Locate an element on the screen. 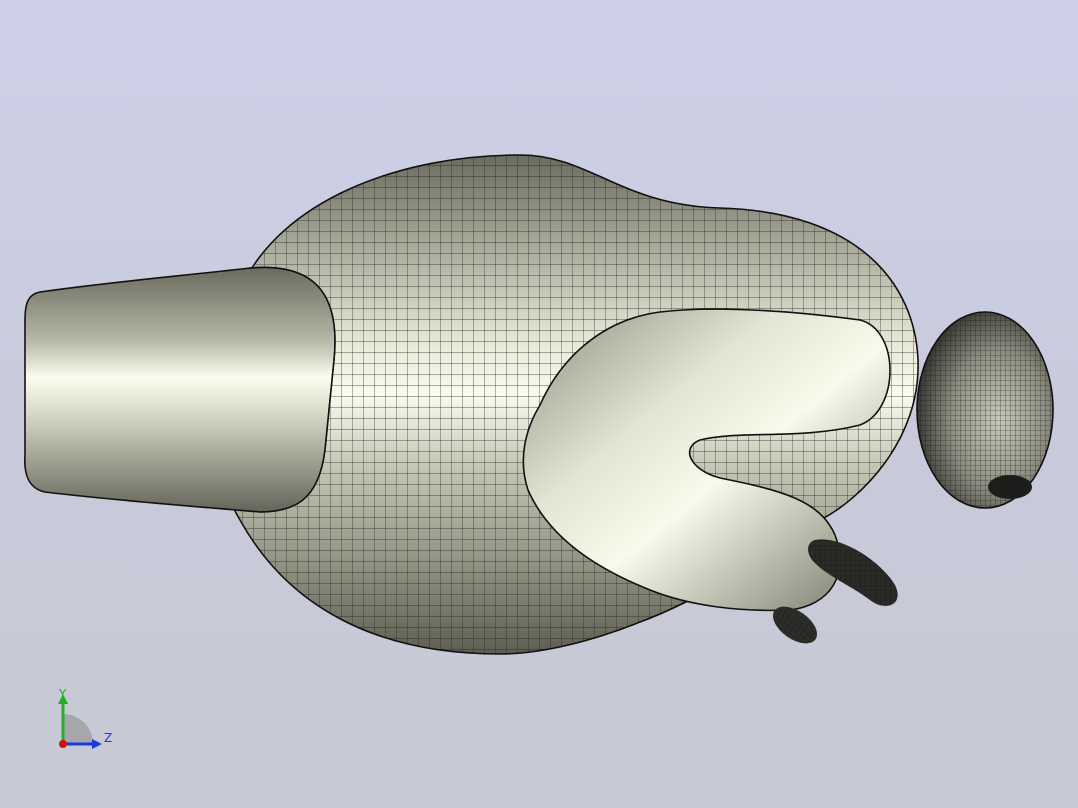 The width and height of the screenshot is (1078, 808). axis-triad: Y Z is located at coordinates (85, 719).